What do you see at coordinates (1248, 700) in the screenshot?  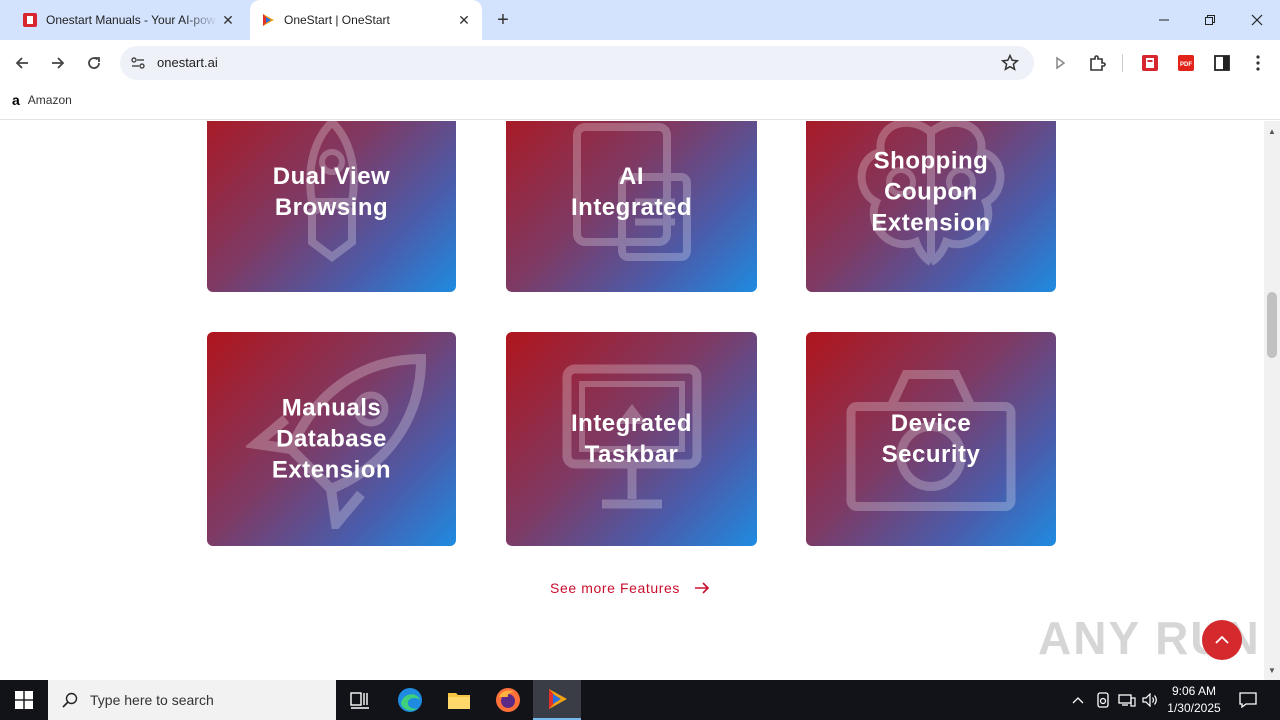 I see `notifications-icon` at bounding box center [1248, 700].